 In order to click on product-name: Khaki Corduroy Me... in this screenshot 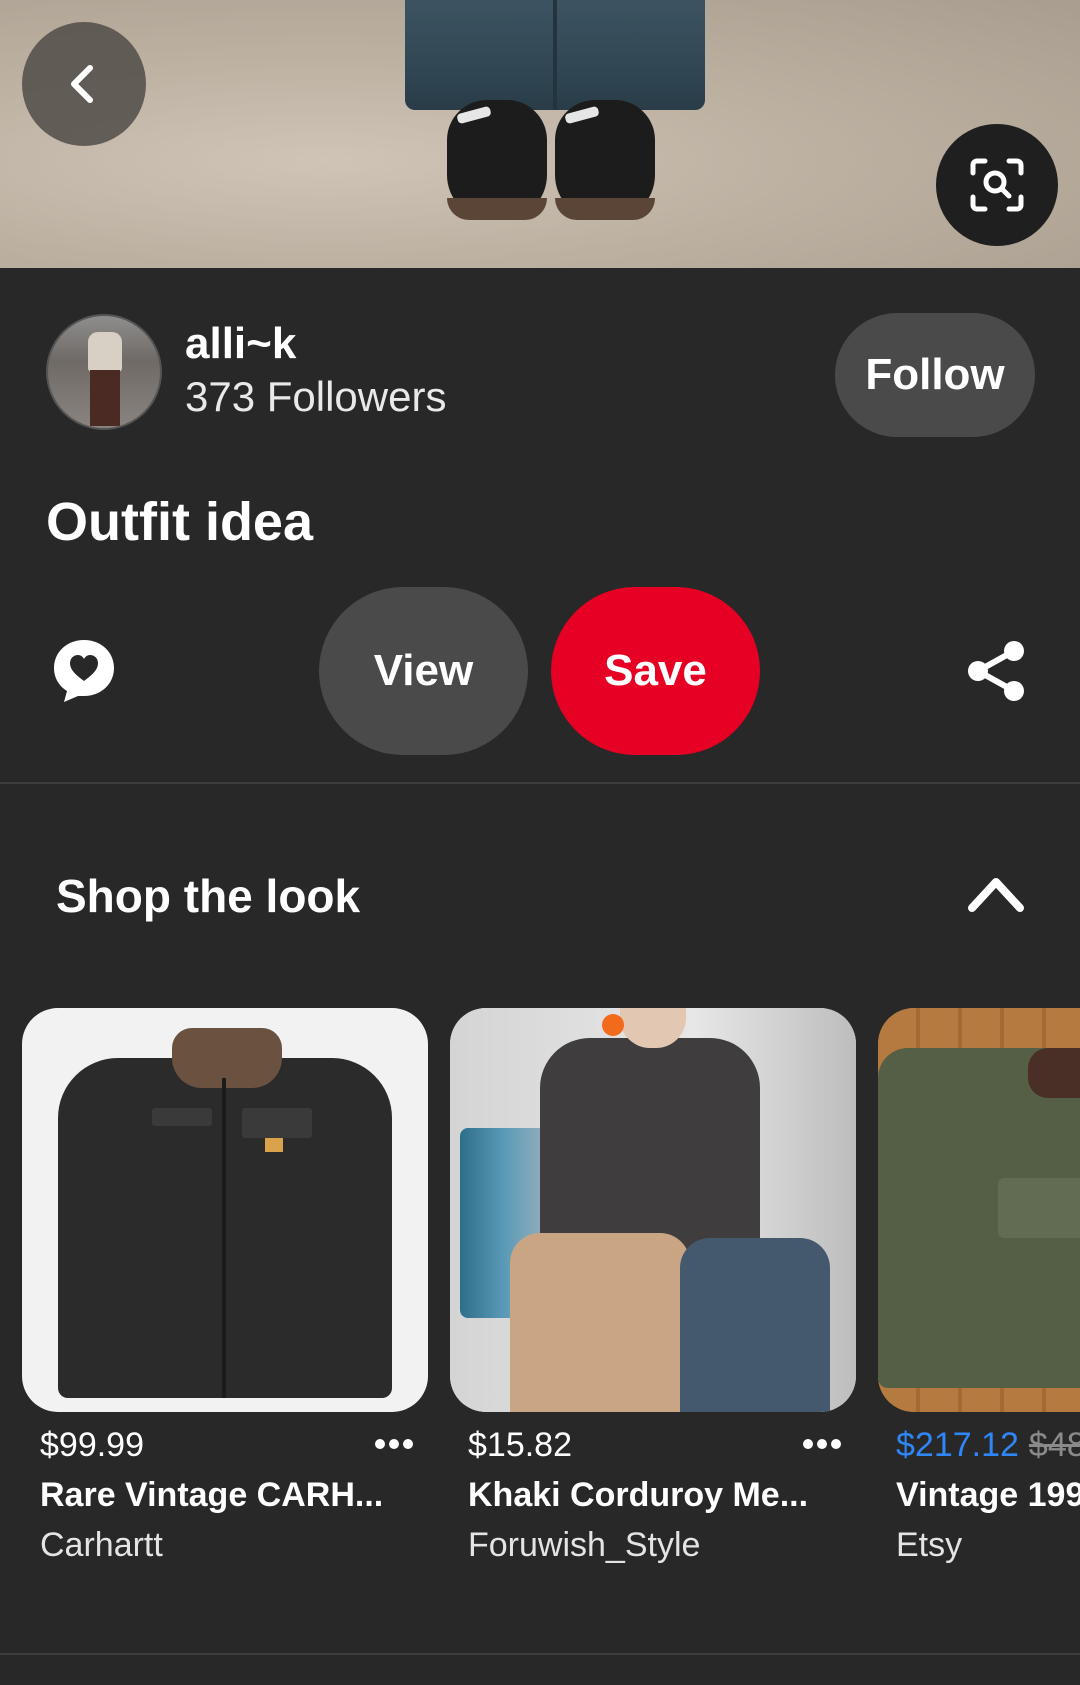, I will do `click(638, 1495)`.